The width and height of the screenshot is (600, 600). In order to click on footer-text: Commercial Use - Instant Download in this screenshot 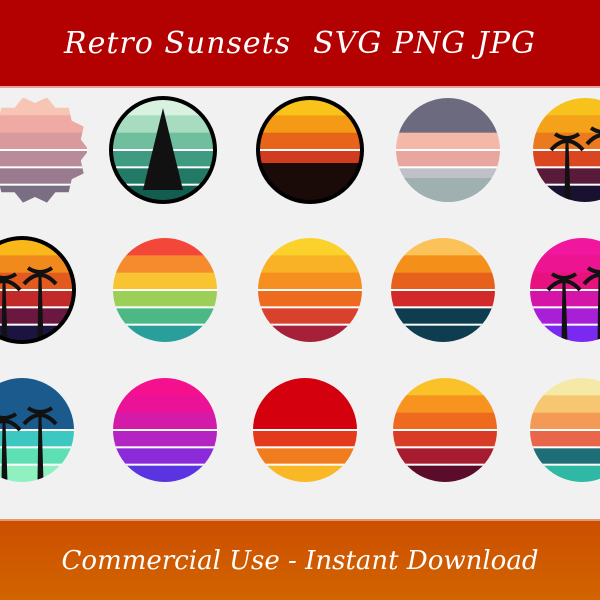, I will do `click(300, 560)`.